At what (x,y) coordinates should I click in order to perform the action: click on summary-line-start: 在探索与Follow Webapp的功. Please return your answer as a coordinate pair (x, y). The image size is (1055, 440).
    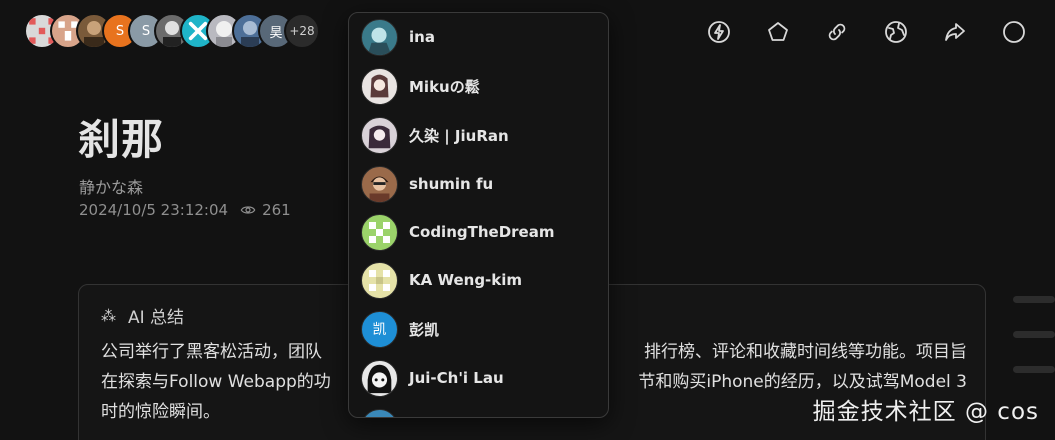
    Looking at the image, I should click on (216, 382).